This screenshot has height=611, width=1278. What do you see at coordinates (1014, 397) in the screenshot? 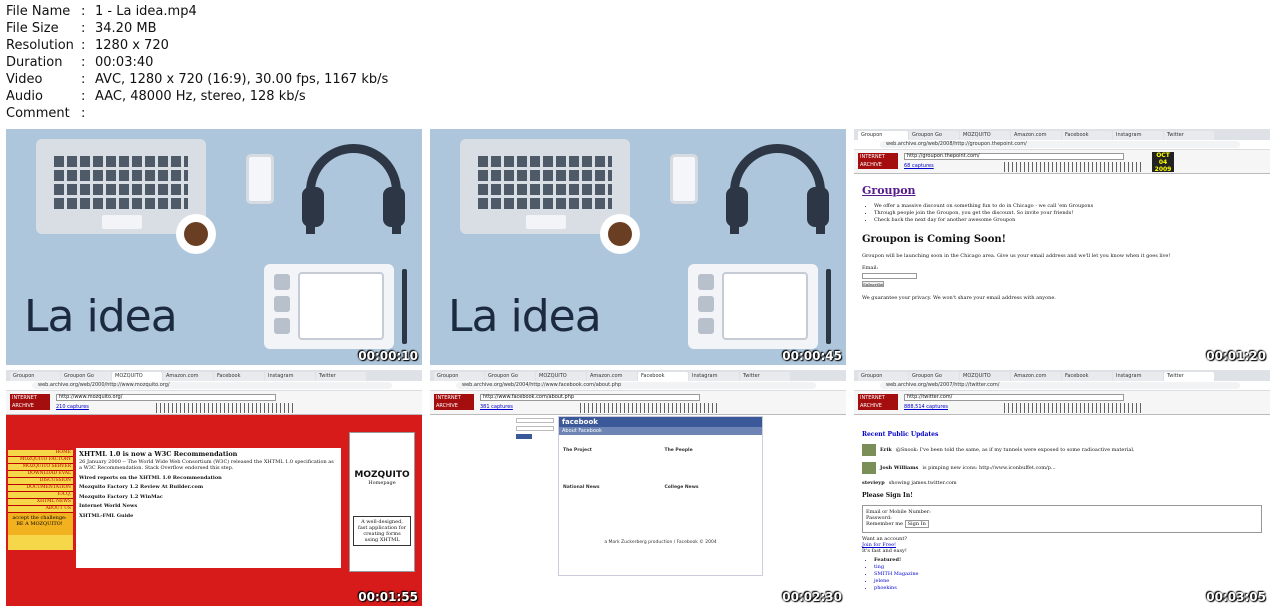
I see `wayback-url-input: http://twitter.com/` at bounding box center [1014, 397].